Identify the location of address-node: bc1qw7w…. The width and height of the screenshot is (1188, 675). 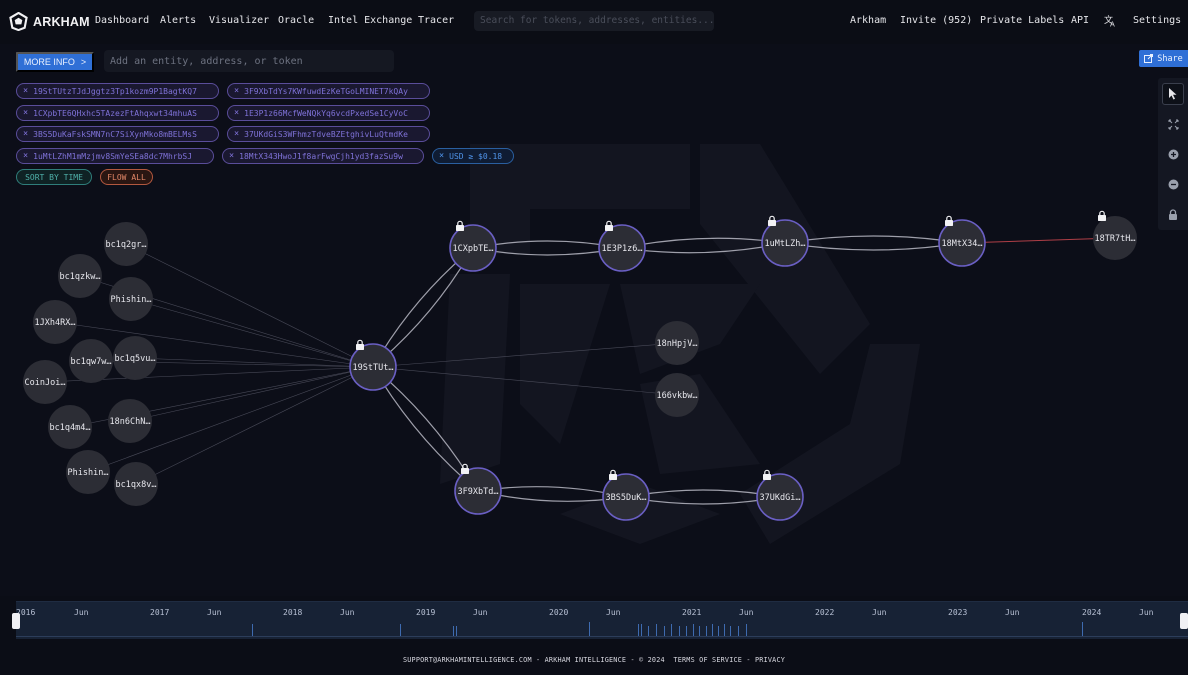
(91, 361).